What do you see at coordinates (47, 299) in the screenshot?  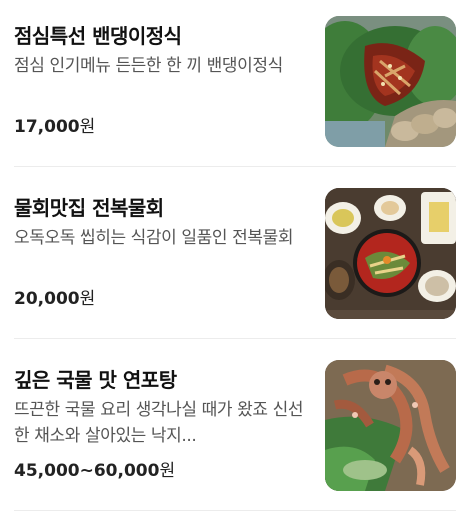 I see `price-amount: 20,000` at bounding box center [47, 299].